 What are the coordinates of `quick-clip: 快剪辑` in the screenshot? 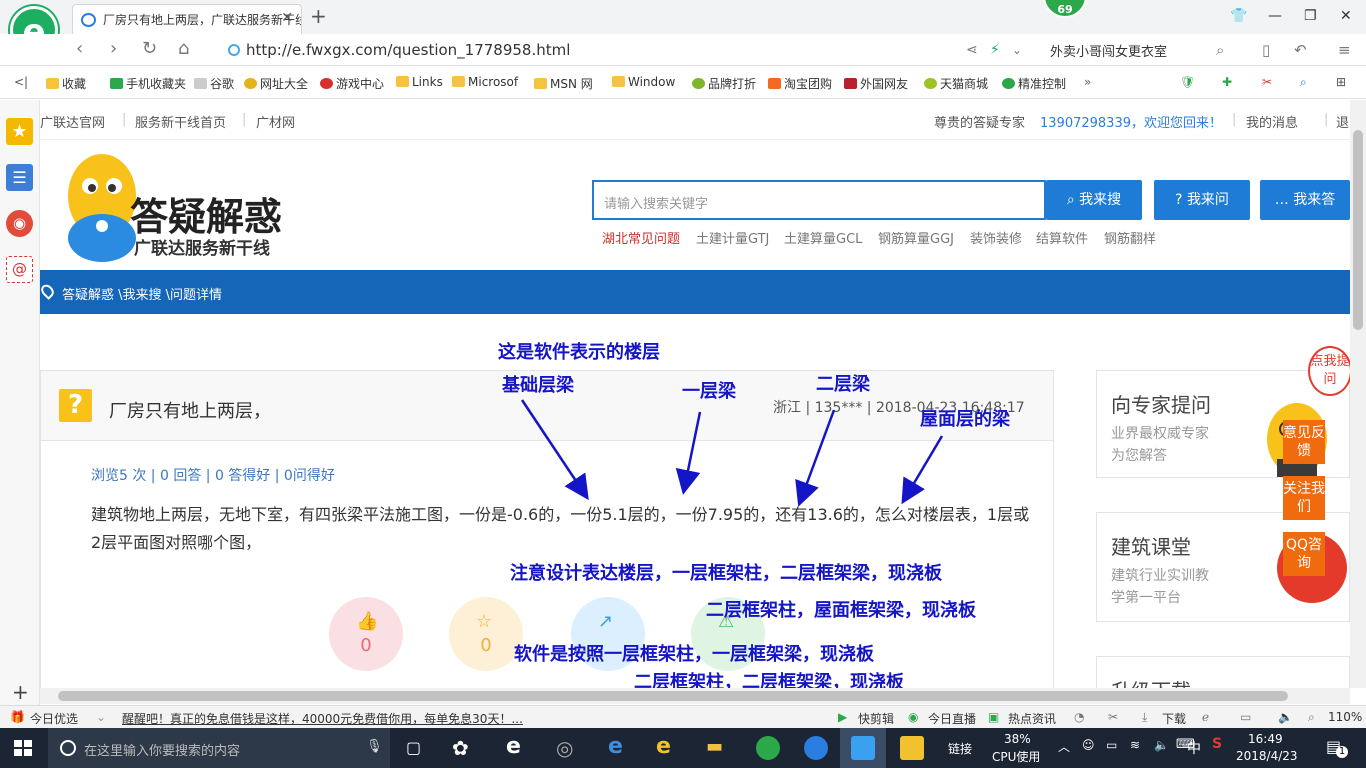 It's located at (876, 718).